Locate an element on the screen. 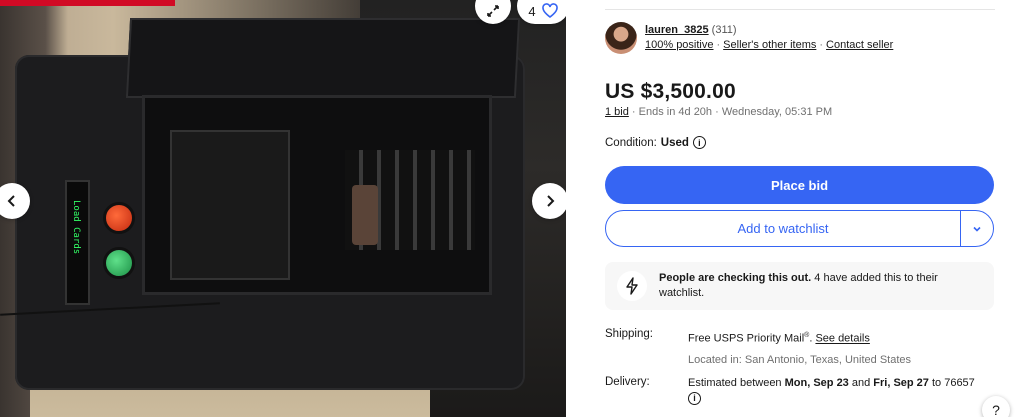  device-lid is located at coordinates (323, 58).